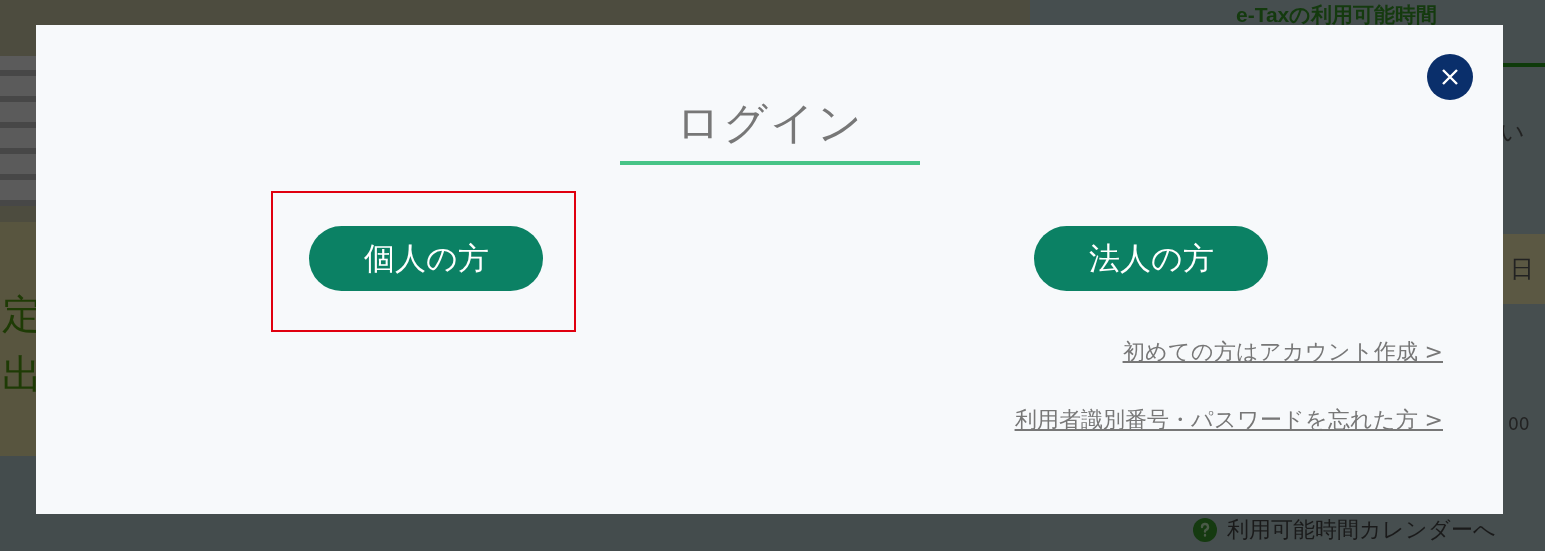  What do you see at coordinates (769, 123) in the screenshot?
I see `dialog-title: ログイン` at bounding box center [769, 123].